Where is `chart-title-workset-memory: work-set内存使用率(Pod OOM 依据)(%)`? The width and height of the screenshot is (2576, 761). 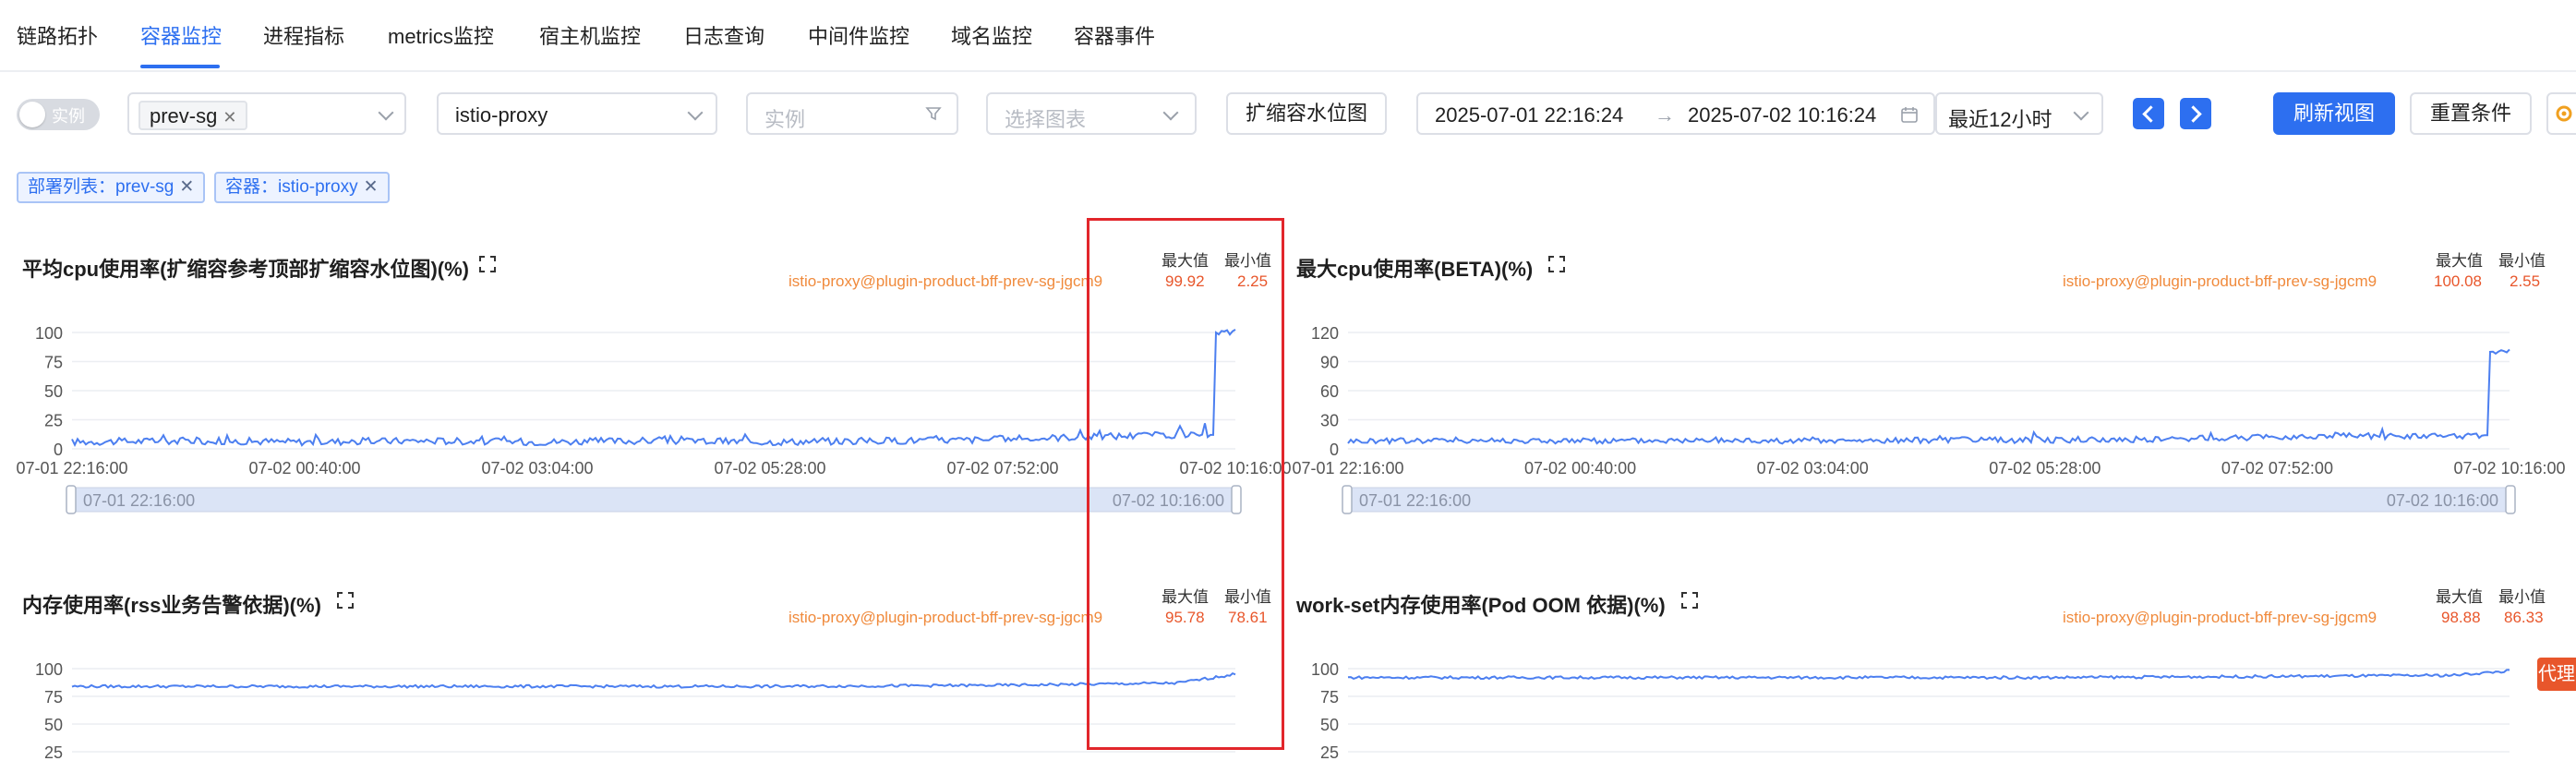
chart-title-workset-memory: work-set内存使用率(Pod OOM 依据)(%) is located at coordinates (1481, 606).